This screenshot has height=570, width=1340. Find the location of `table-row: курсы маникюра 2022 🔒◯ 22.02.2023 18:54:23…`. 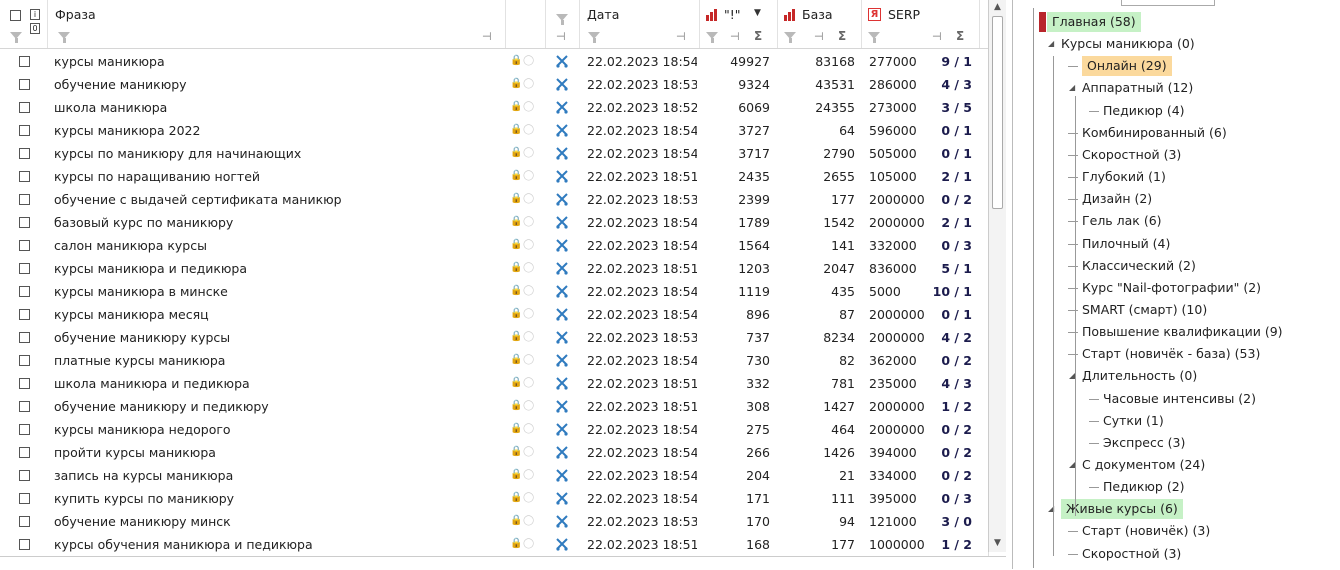

table-row: курсы маникюра 2022 🔒◯ 22.02.2023 18:54:23… is located at coordinates (494, 130).